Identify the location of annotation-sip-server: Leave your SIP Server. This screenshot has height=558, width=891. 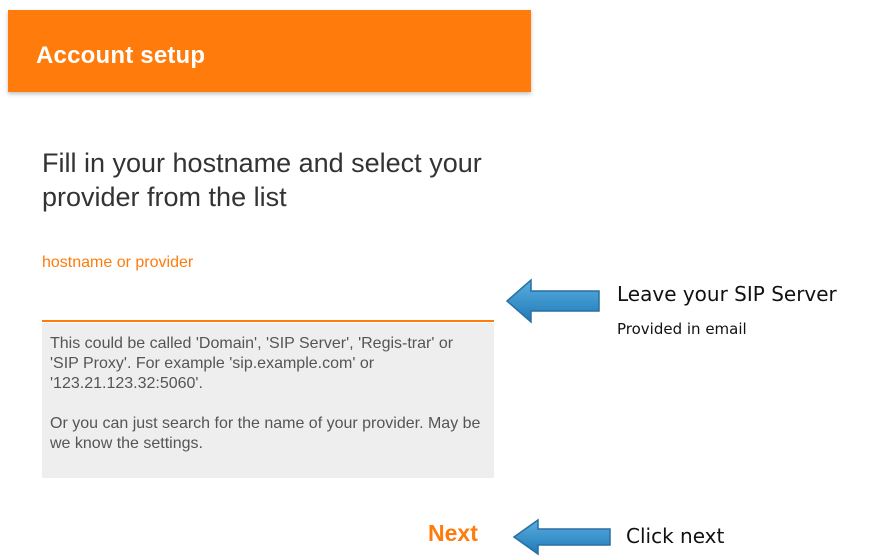
(727, 294).